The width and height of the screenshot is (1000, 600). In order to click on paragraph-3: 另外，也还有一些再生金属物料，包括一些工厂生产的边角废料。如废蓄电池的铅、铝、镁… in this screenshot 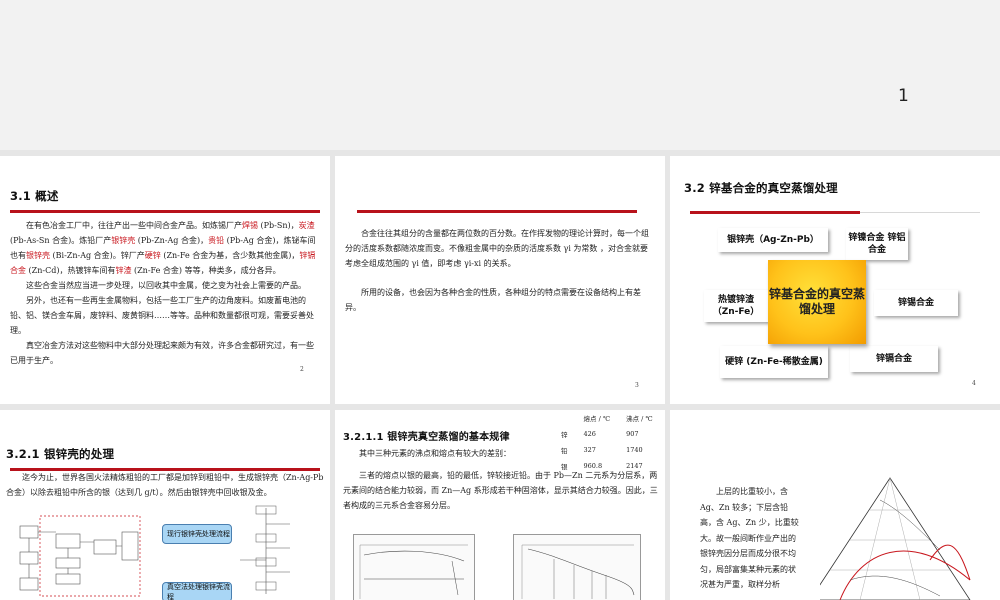, I will do `click(162, 315)`.